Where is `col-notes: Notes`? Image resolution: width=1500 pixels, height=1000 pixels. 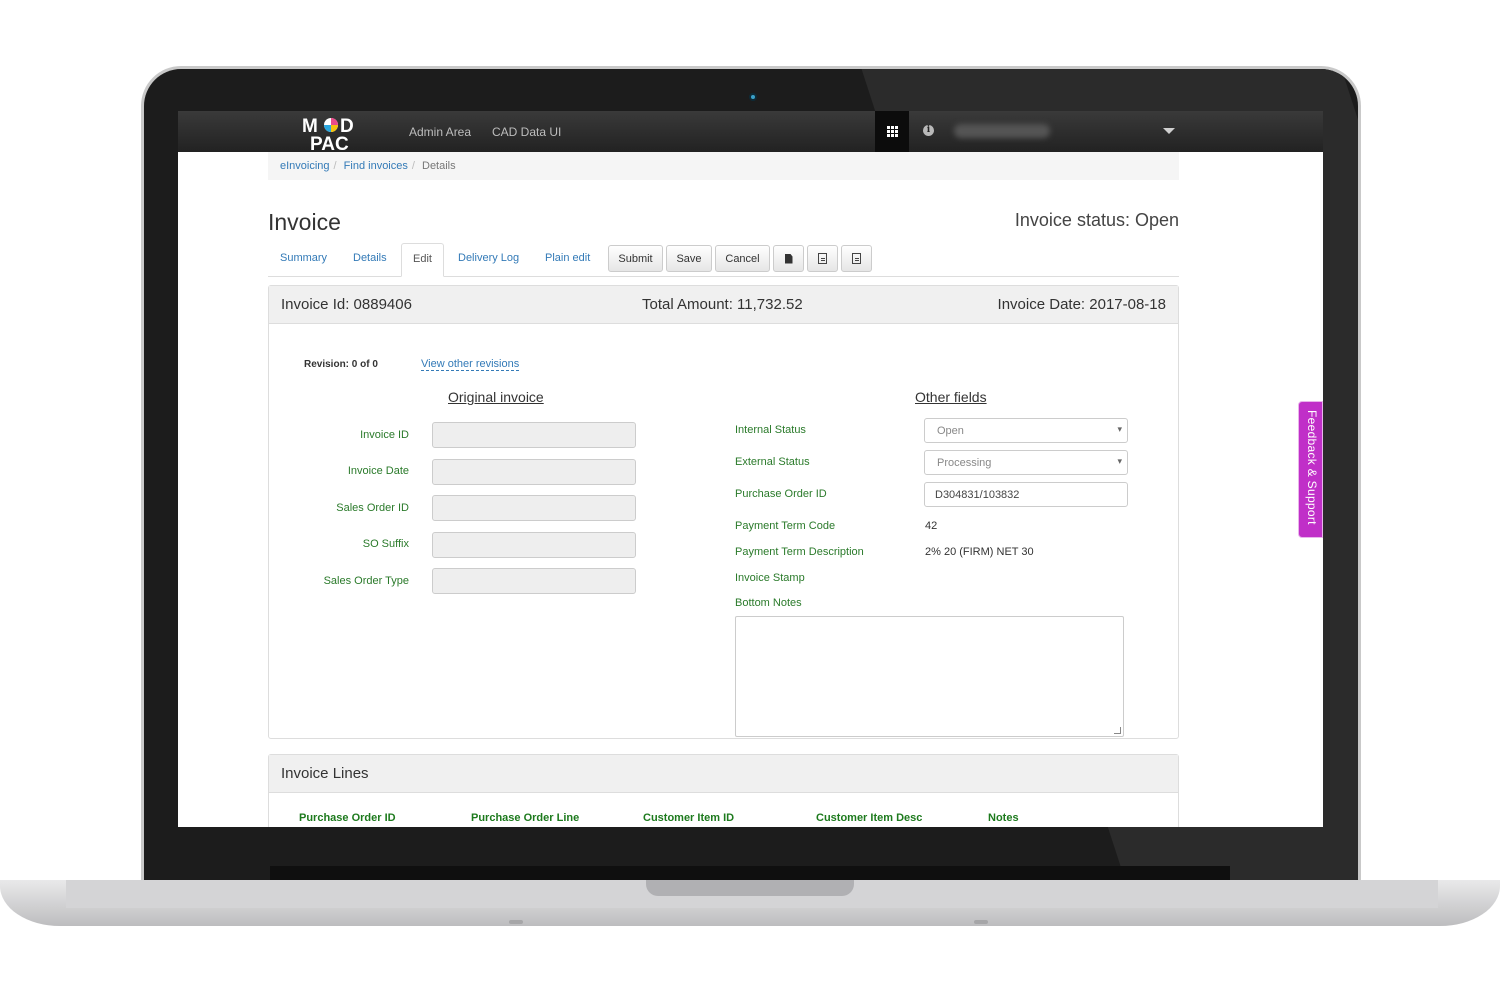
col-notes: Notes is located at coordinates (1003, 818).